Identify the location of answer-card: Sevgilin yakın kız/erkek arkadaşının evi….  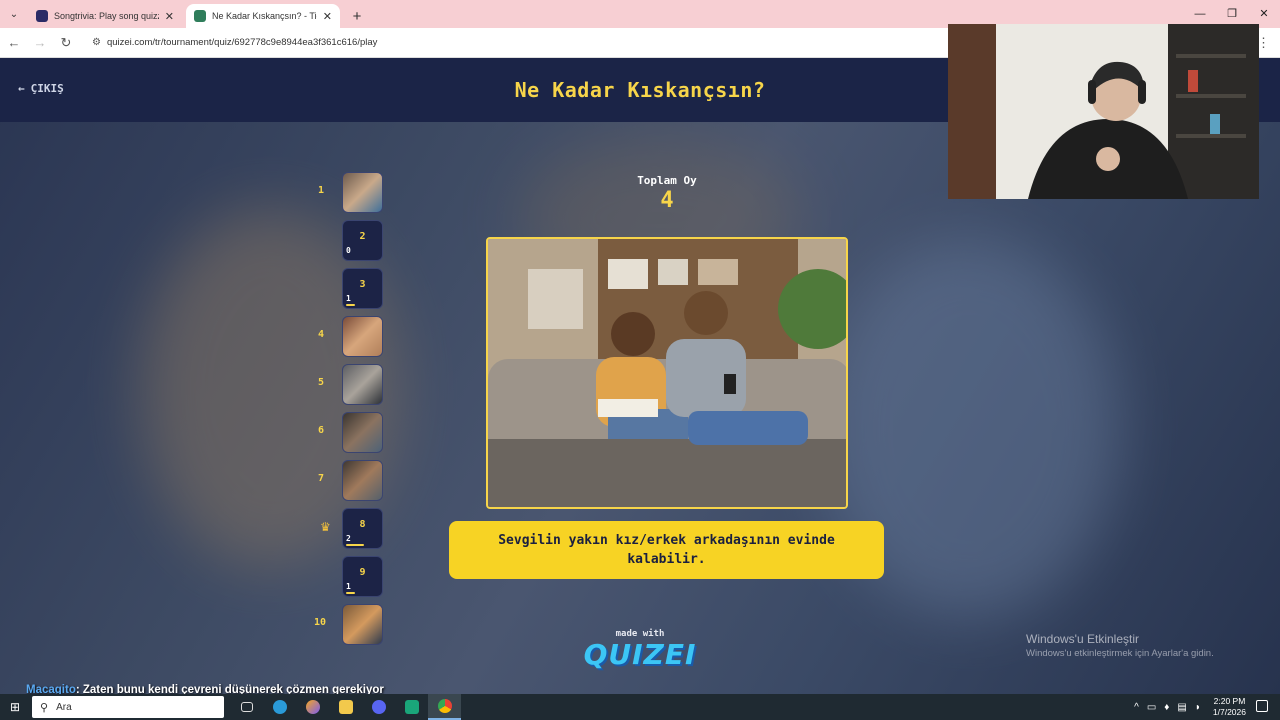
(666, 550).